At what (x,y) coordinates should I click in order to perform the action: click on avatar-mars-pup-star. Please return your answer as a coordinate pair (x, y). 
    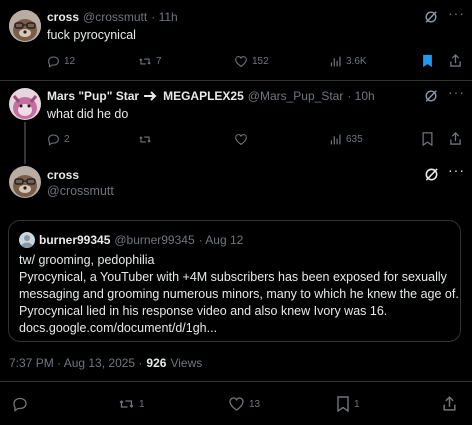
    Looking at the image, I should click on (25, 104).